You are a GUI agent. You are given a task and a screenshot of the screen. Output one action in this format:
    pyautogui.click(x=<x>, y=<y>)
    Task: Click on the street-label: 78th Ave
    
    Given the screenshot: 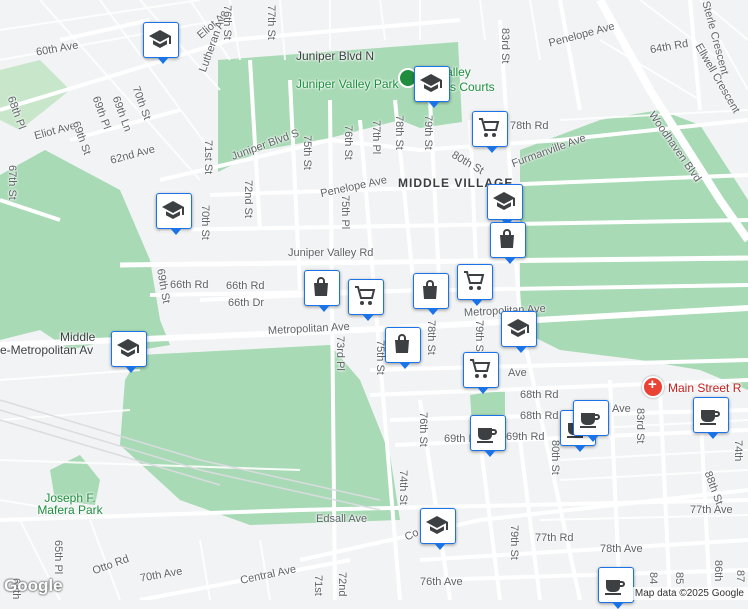 What is the action you would take?
    pyautogui.click(x=621, y=549)
    